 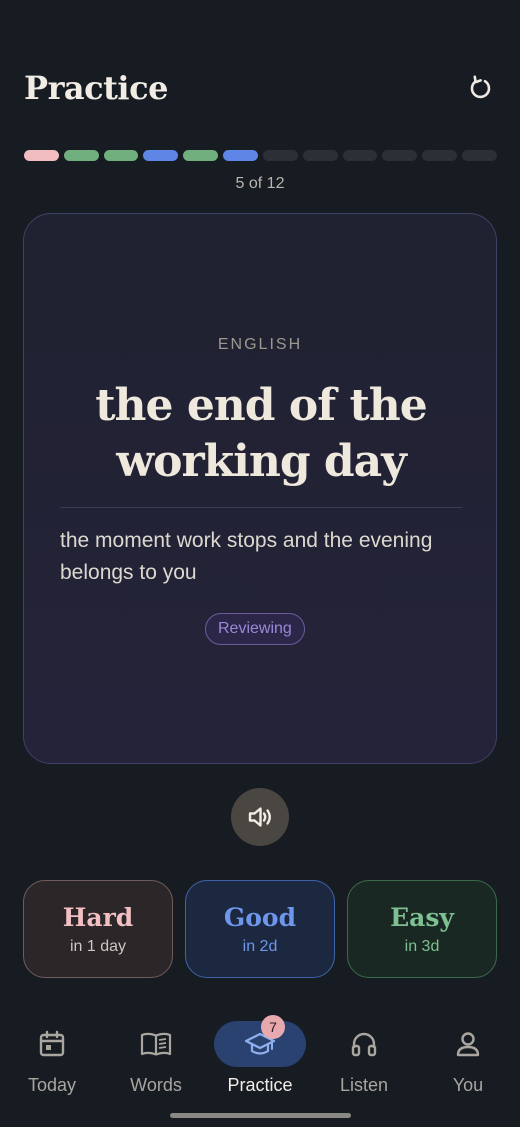 I want to click on hard-interval: in 1 day, so click(x=98, y=946).